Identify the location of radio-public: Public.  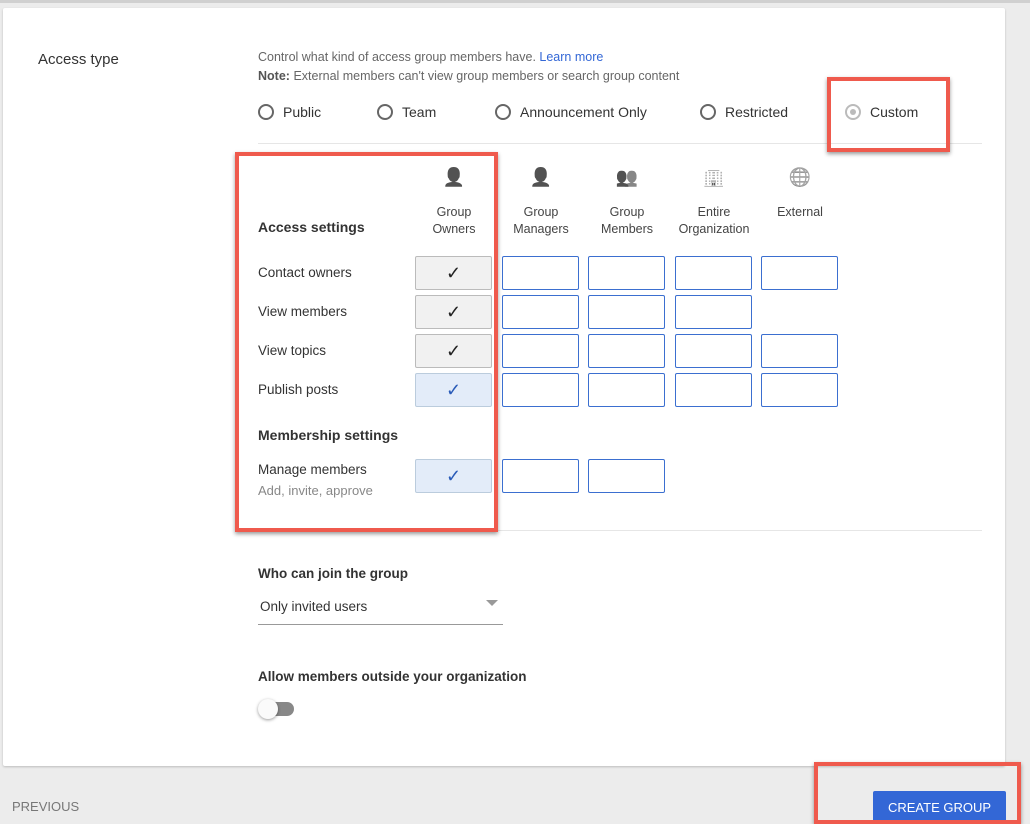
(289, 112).